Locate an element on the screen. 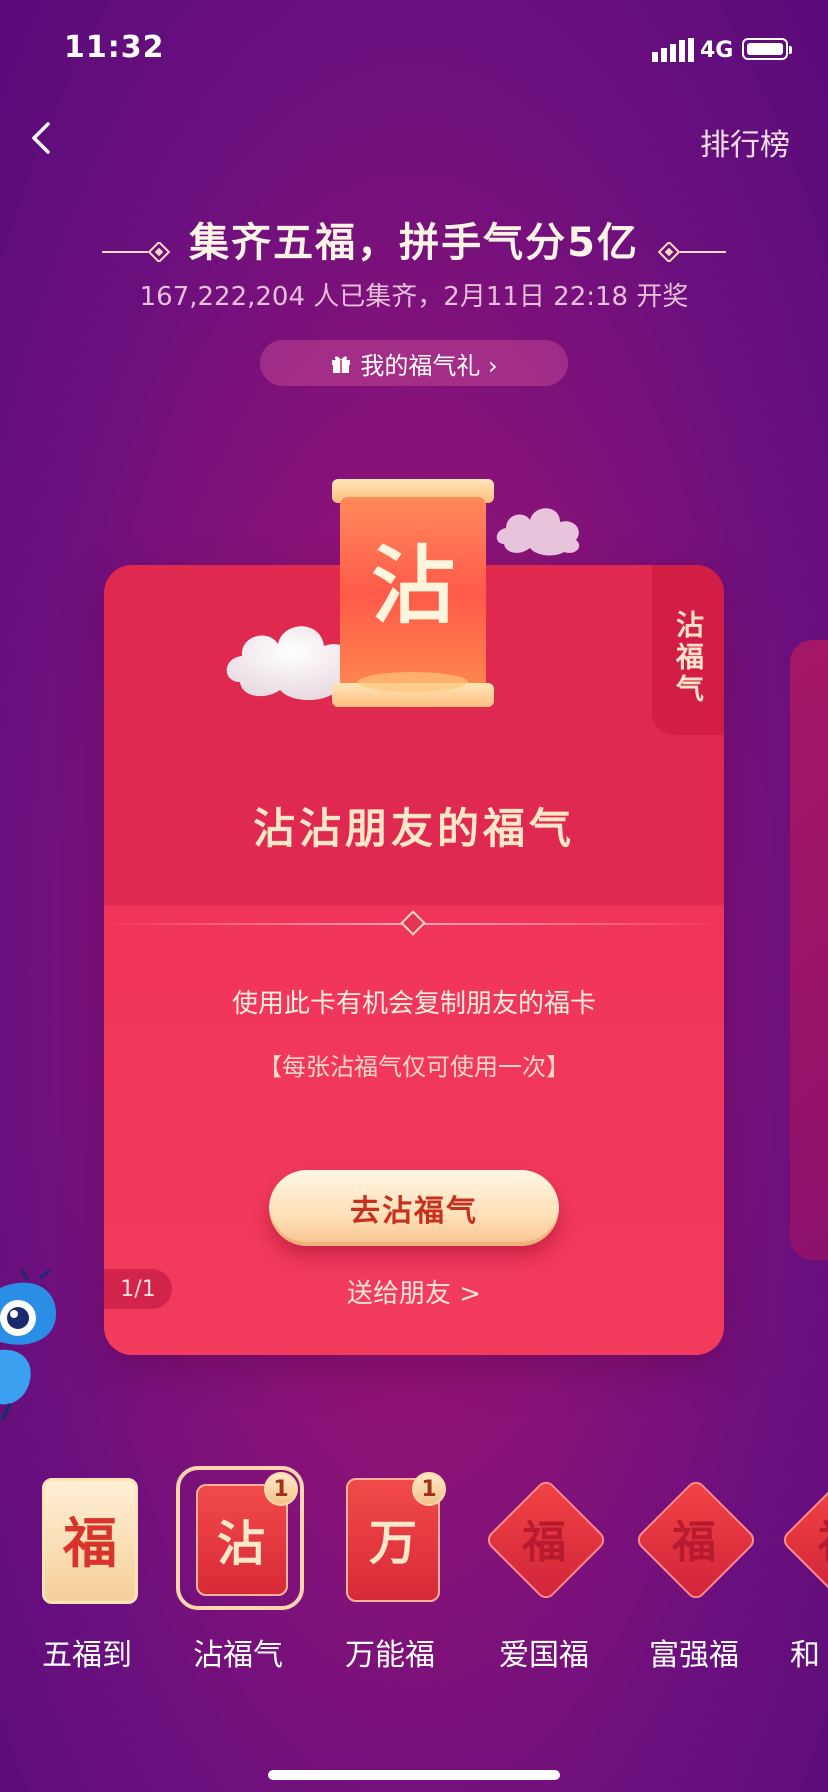 Image resolution: width=828 pixels, height=1792 pixels. my-gift-button: 我的福气礼 › is located at coordinates (414, 363).